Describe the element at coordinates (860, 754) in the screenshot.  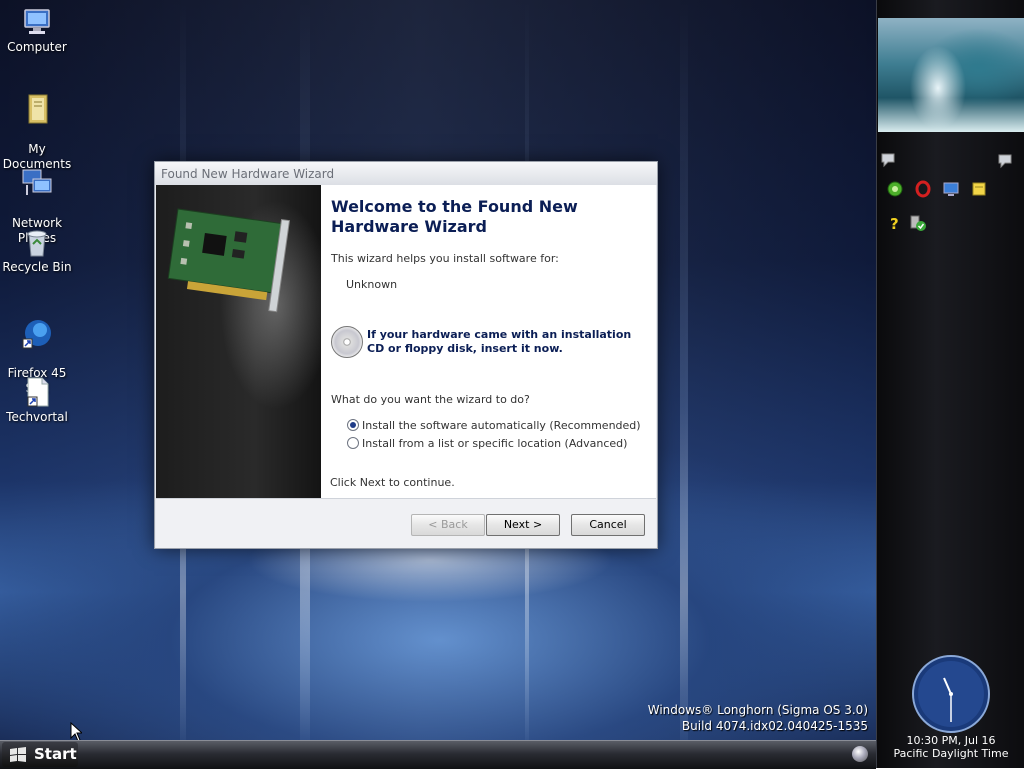
I see `tray-orb-icon` at that location.